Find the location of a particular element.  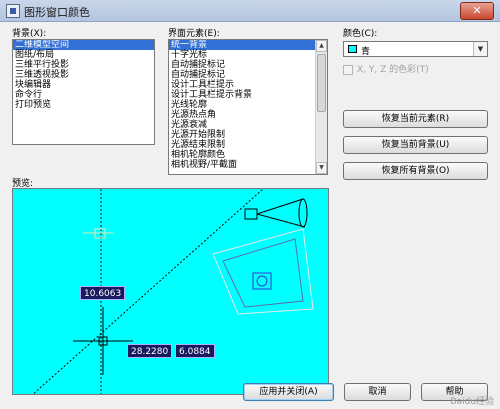

element-scrollbar: ▲ ▼ is located at coordinates (321, 107).